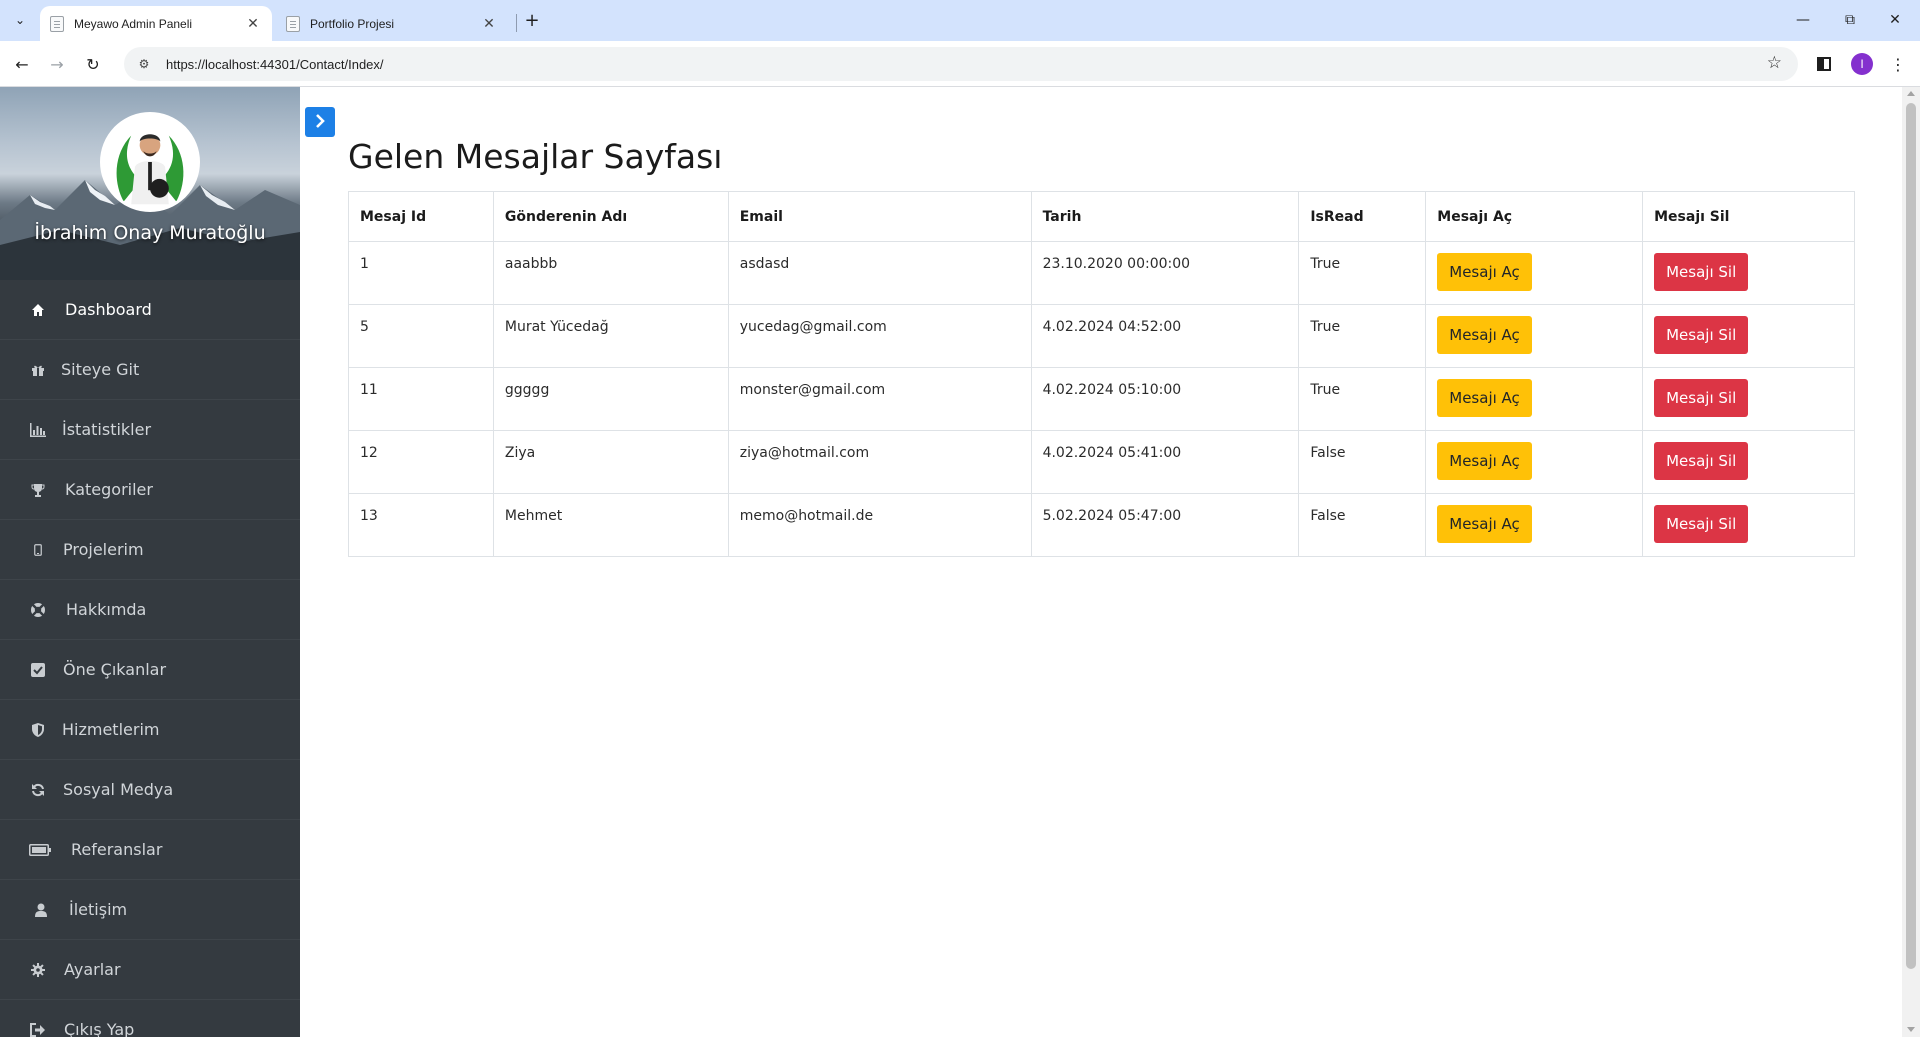 The height and width of the screenshot is (1037, 1920). Describe the element at coordinates (1911, 1029) in the screenshot. I see `scroll-down-arrow-icon` at that location.